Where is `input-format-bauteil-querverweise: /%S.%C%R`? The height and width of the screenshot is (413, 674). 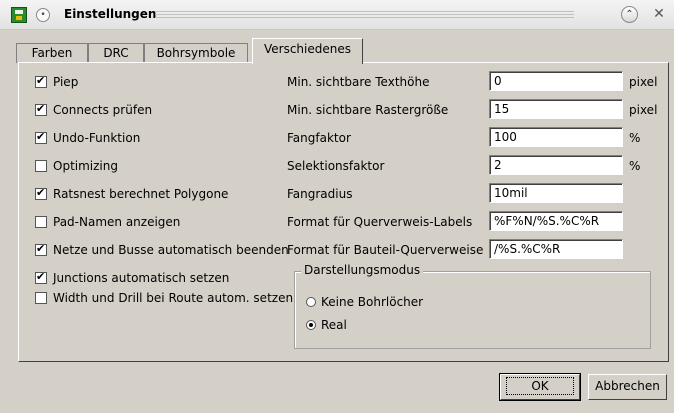
input-format-bauteil-querverweise: /%S.%C%R is located at coordinates (556, 249).